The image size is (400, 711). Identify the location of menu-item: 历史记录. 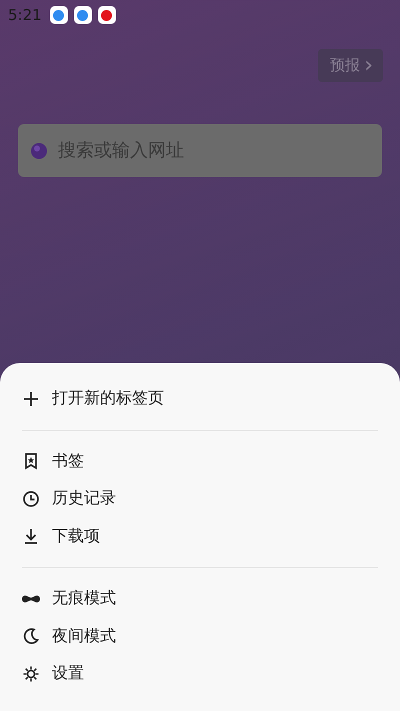
(84, 499).